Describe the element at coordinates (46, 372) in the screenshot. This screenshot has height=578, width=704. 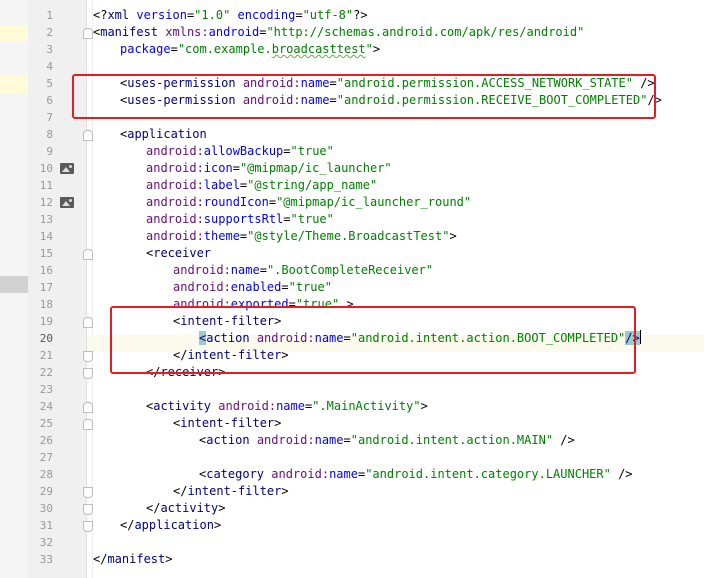
I see `line-number: 22` at that location.